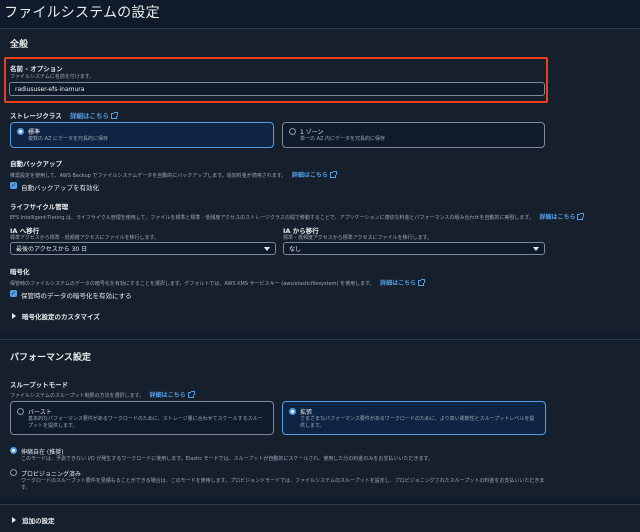 This screenshot has height=532, width=640. What do you see at coordinates (39, 207) in the screenshot?
I see `lifecycle-label: ライフサイクル管理` at bounding box center [39, 207].